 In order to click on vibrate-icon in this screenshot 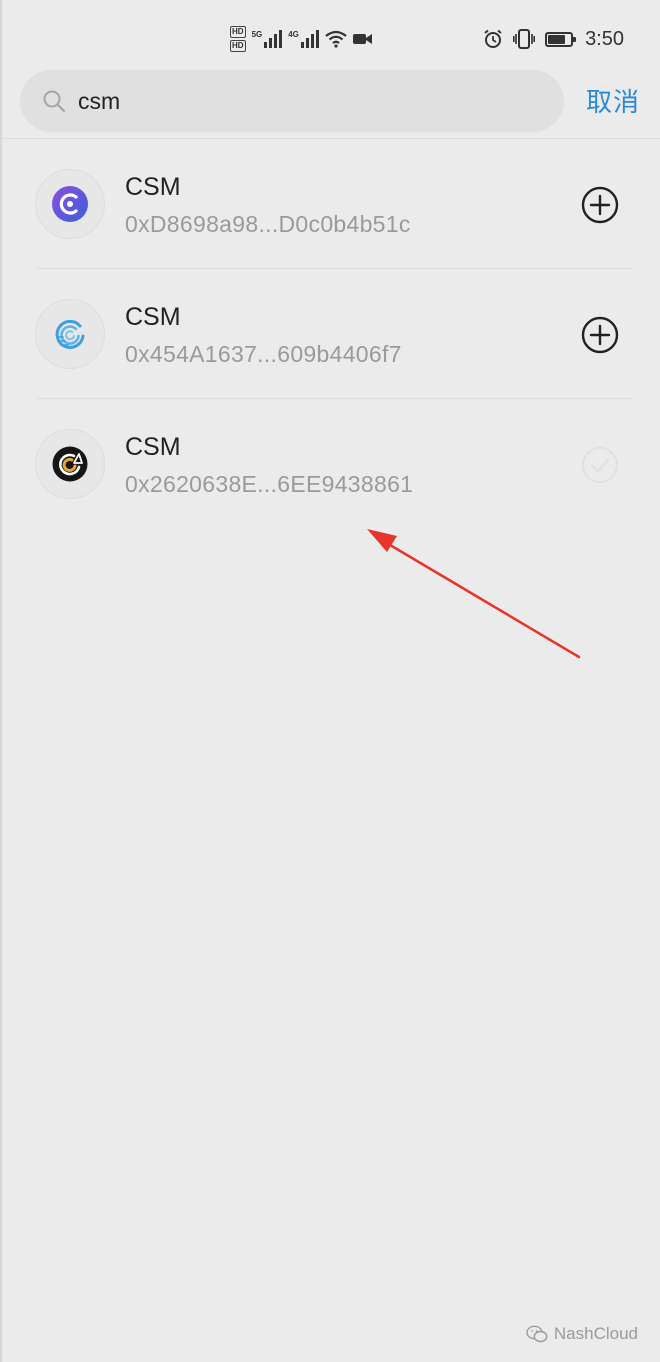, I will do `click(524, 39)`.